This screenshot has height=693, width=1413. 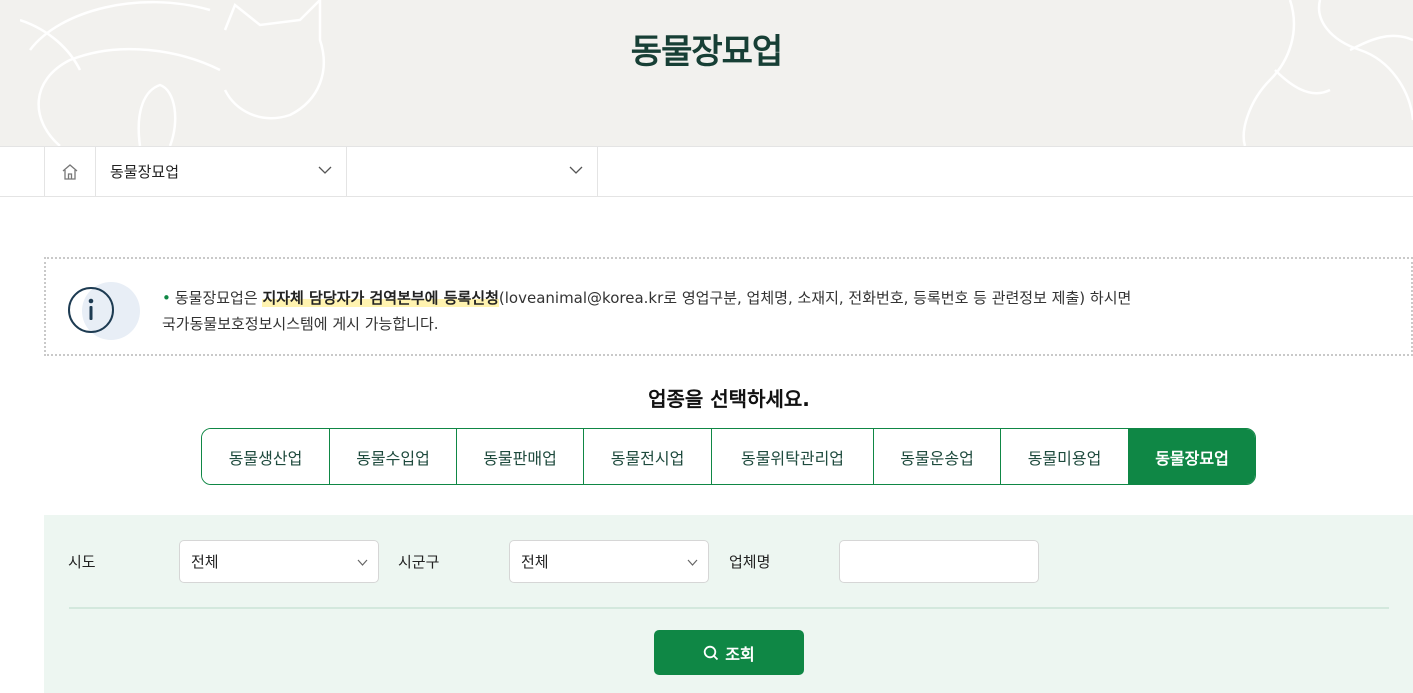 I want to click on tab-animal-production: 동물생산업, so click(x=266, y=456).